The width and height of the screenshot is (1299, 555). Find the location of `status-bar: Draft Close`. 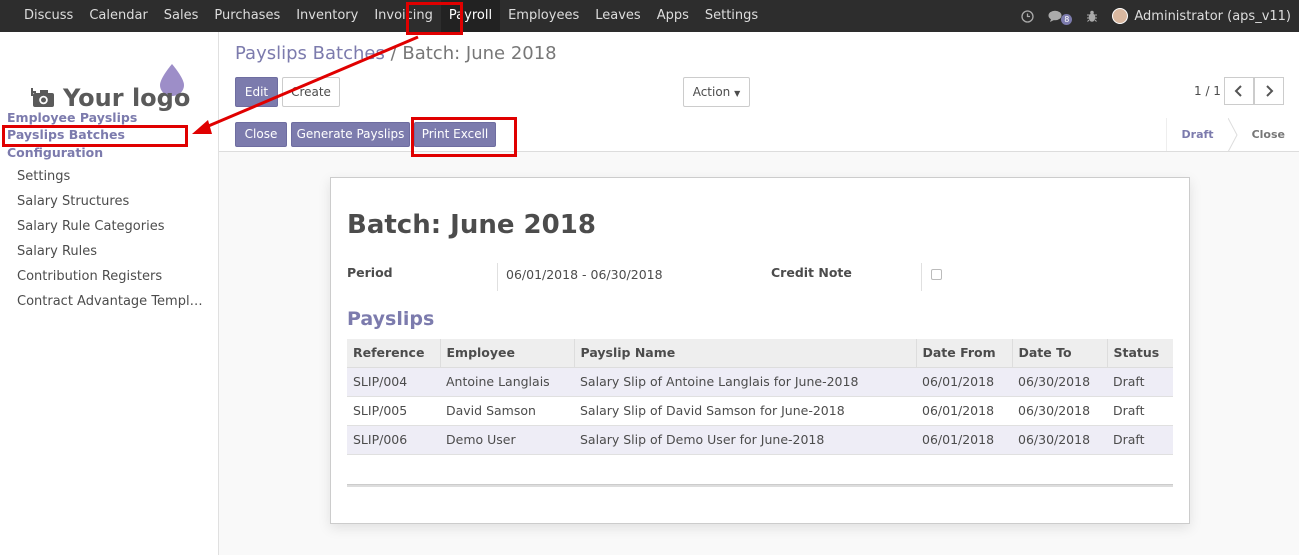

status-bar: Draft Close is located at coordinates (1232, 135).